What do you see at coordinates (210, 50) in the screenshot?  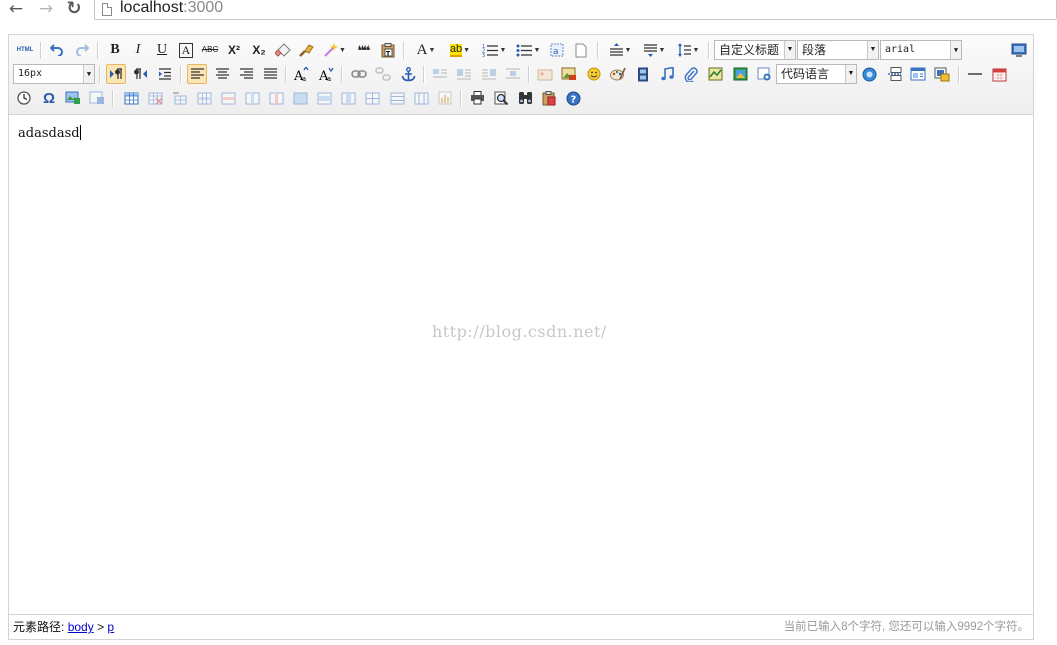 I see `strikethrough-button: ABC` at bounding box center [210, 50].